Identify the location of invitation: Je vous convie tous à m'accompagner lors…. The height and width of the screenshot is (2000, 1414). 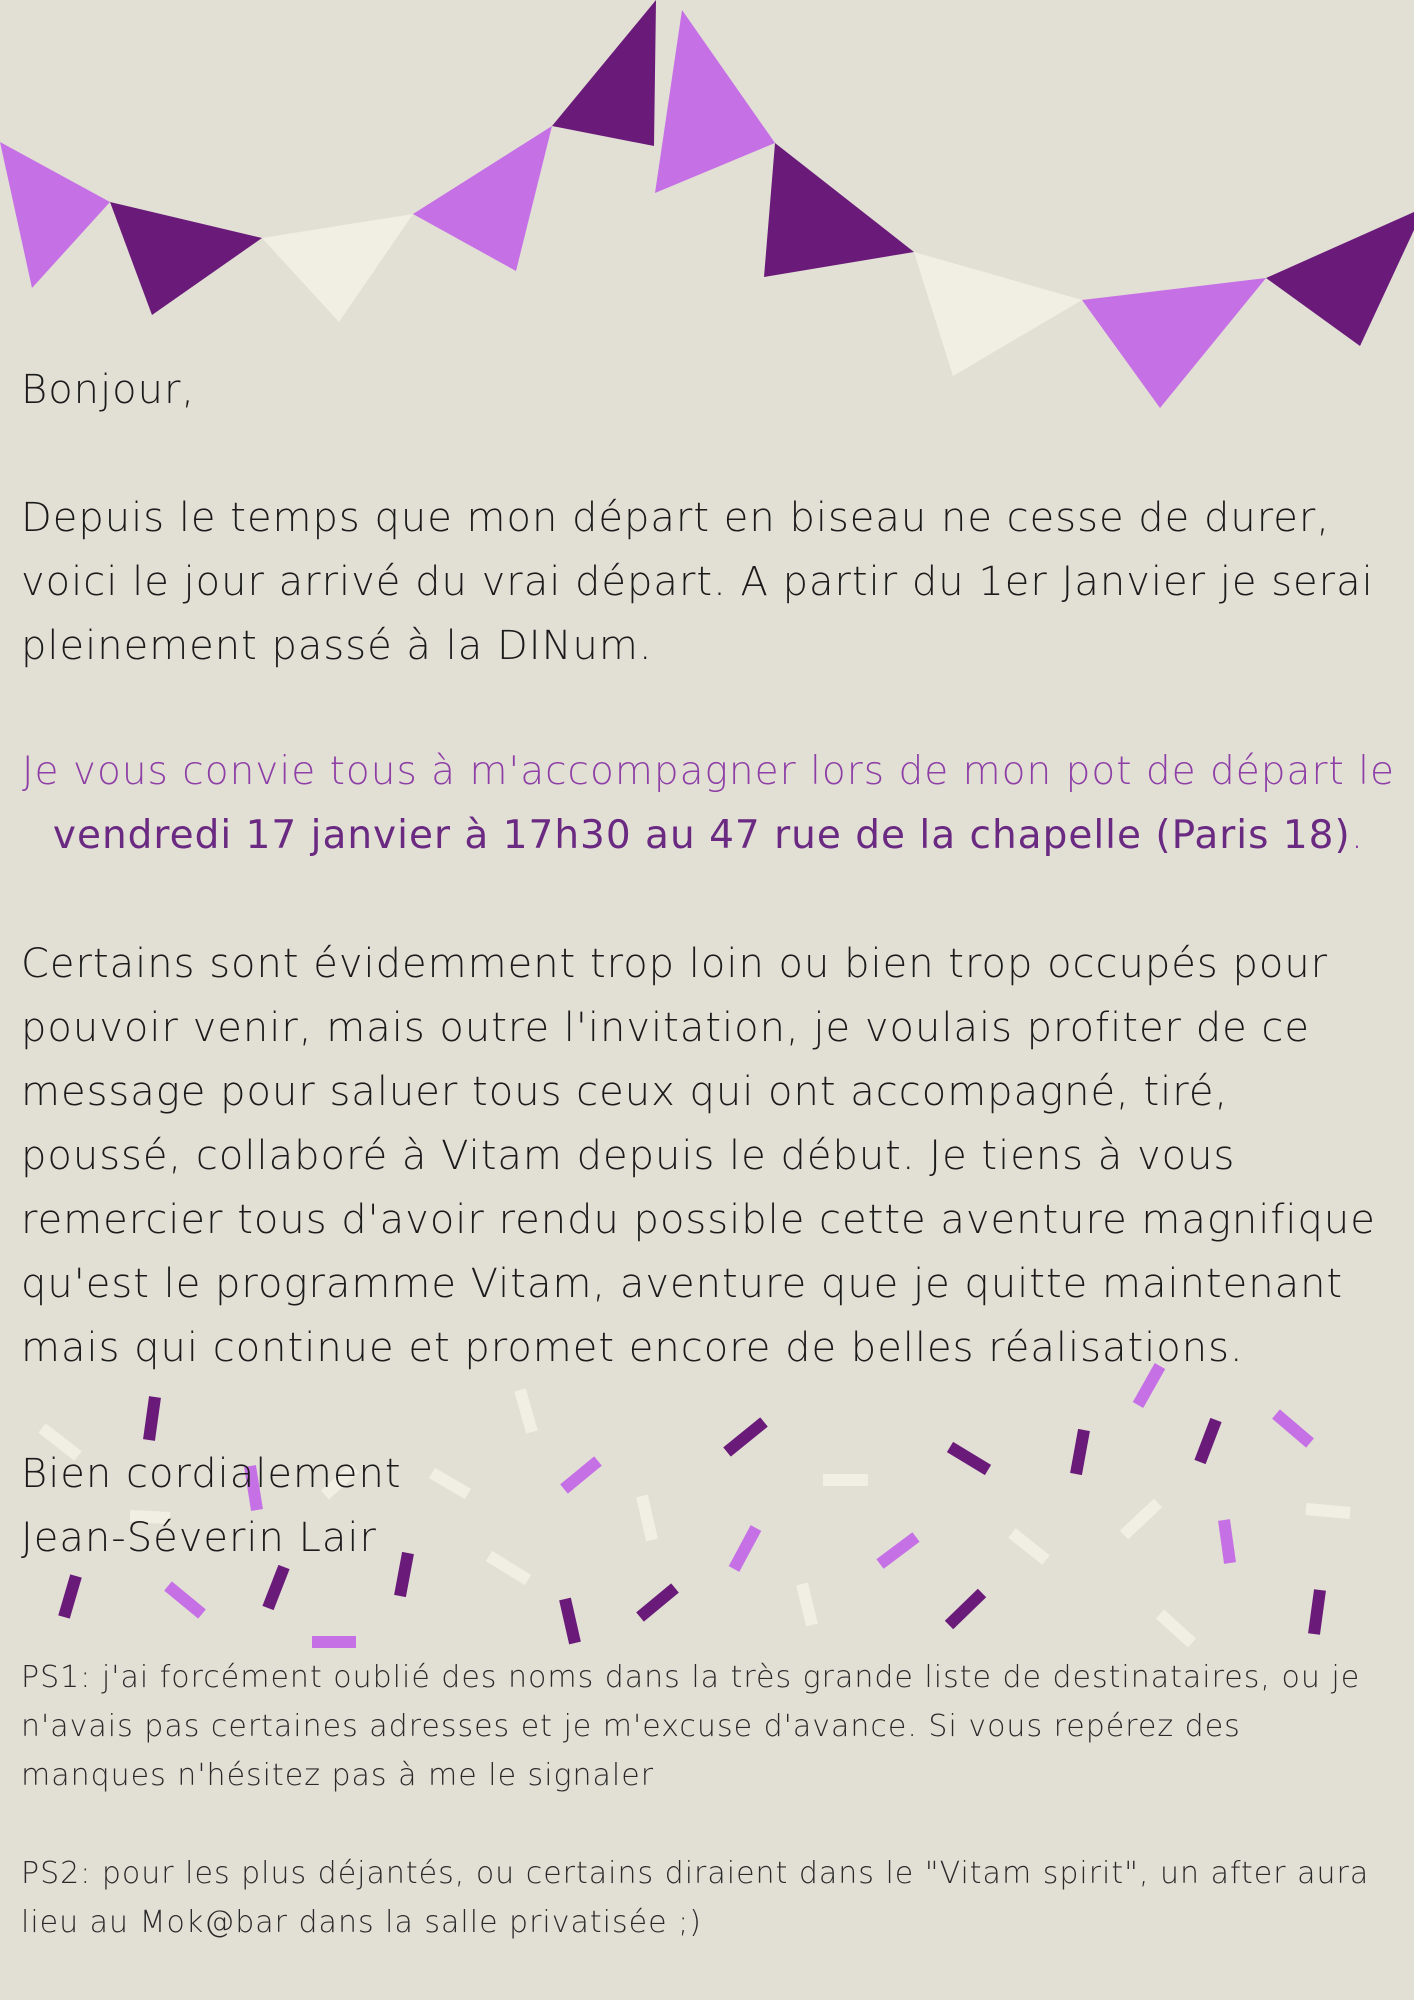
(708, 804).